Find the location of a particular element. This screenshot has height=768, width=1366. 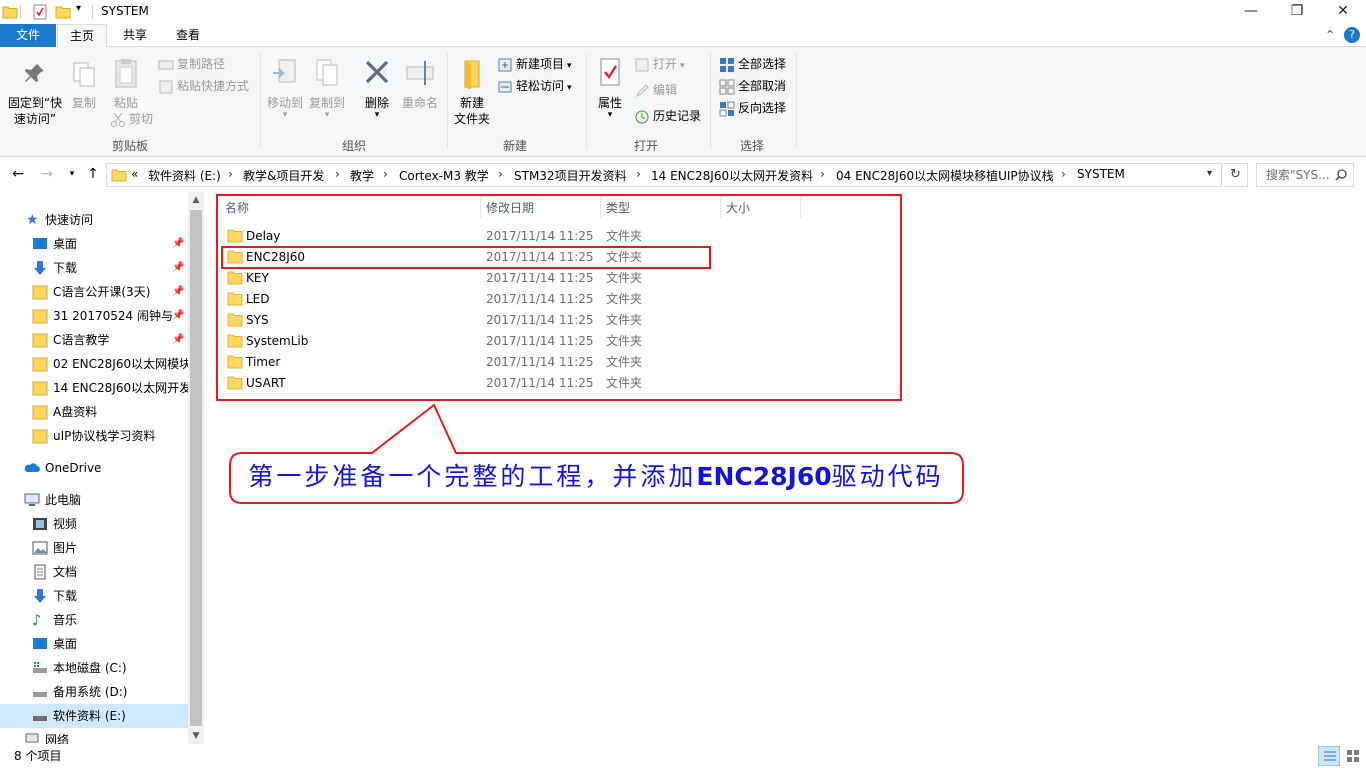

address-dropdown-icon: ▾ is located at coordinates (1209, 173).